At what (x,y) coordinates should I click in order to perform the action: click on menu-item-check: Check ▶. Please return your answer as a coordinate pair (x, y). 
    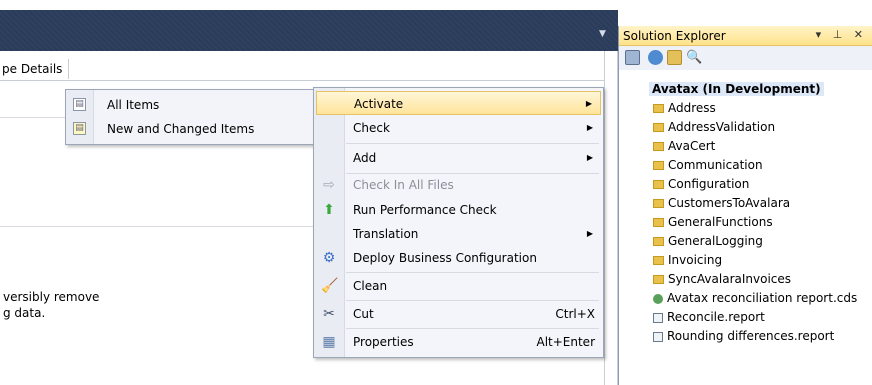
    Looking at the image, I should click on (458, 128).